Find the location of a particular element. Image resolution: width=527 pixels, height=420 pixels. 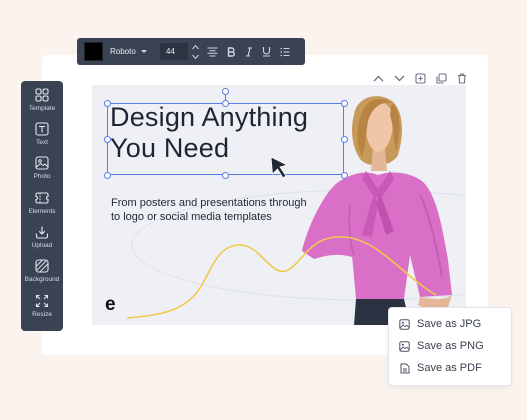

chevron-up-icon is located at coordinates (378, 78).